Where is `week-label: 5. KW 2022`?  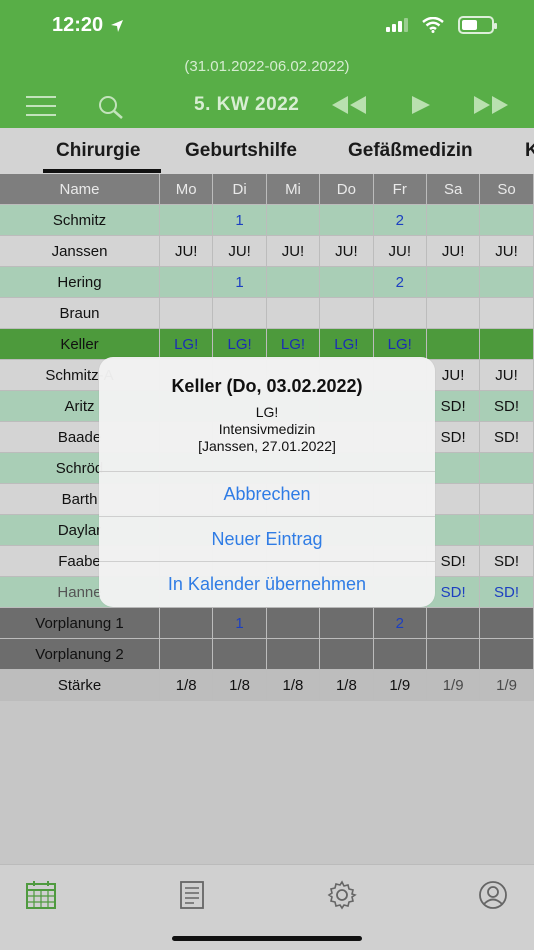
week-label: 5. KW 2022 is located at coordinates (247, 104).